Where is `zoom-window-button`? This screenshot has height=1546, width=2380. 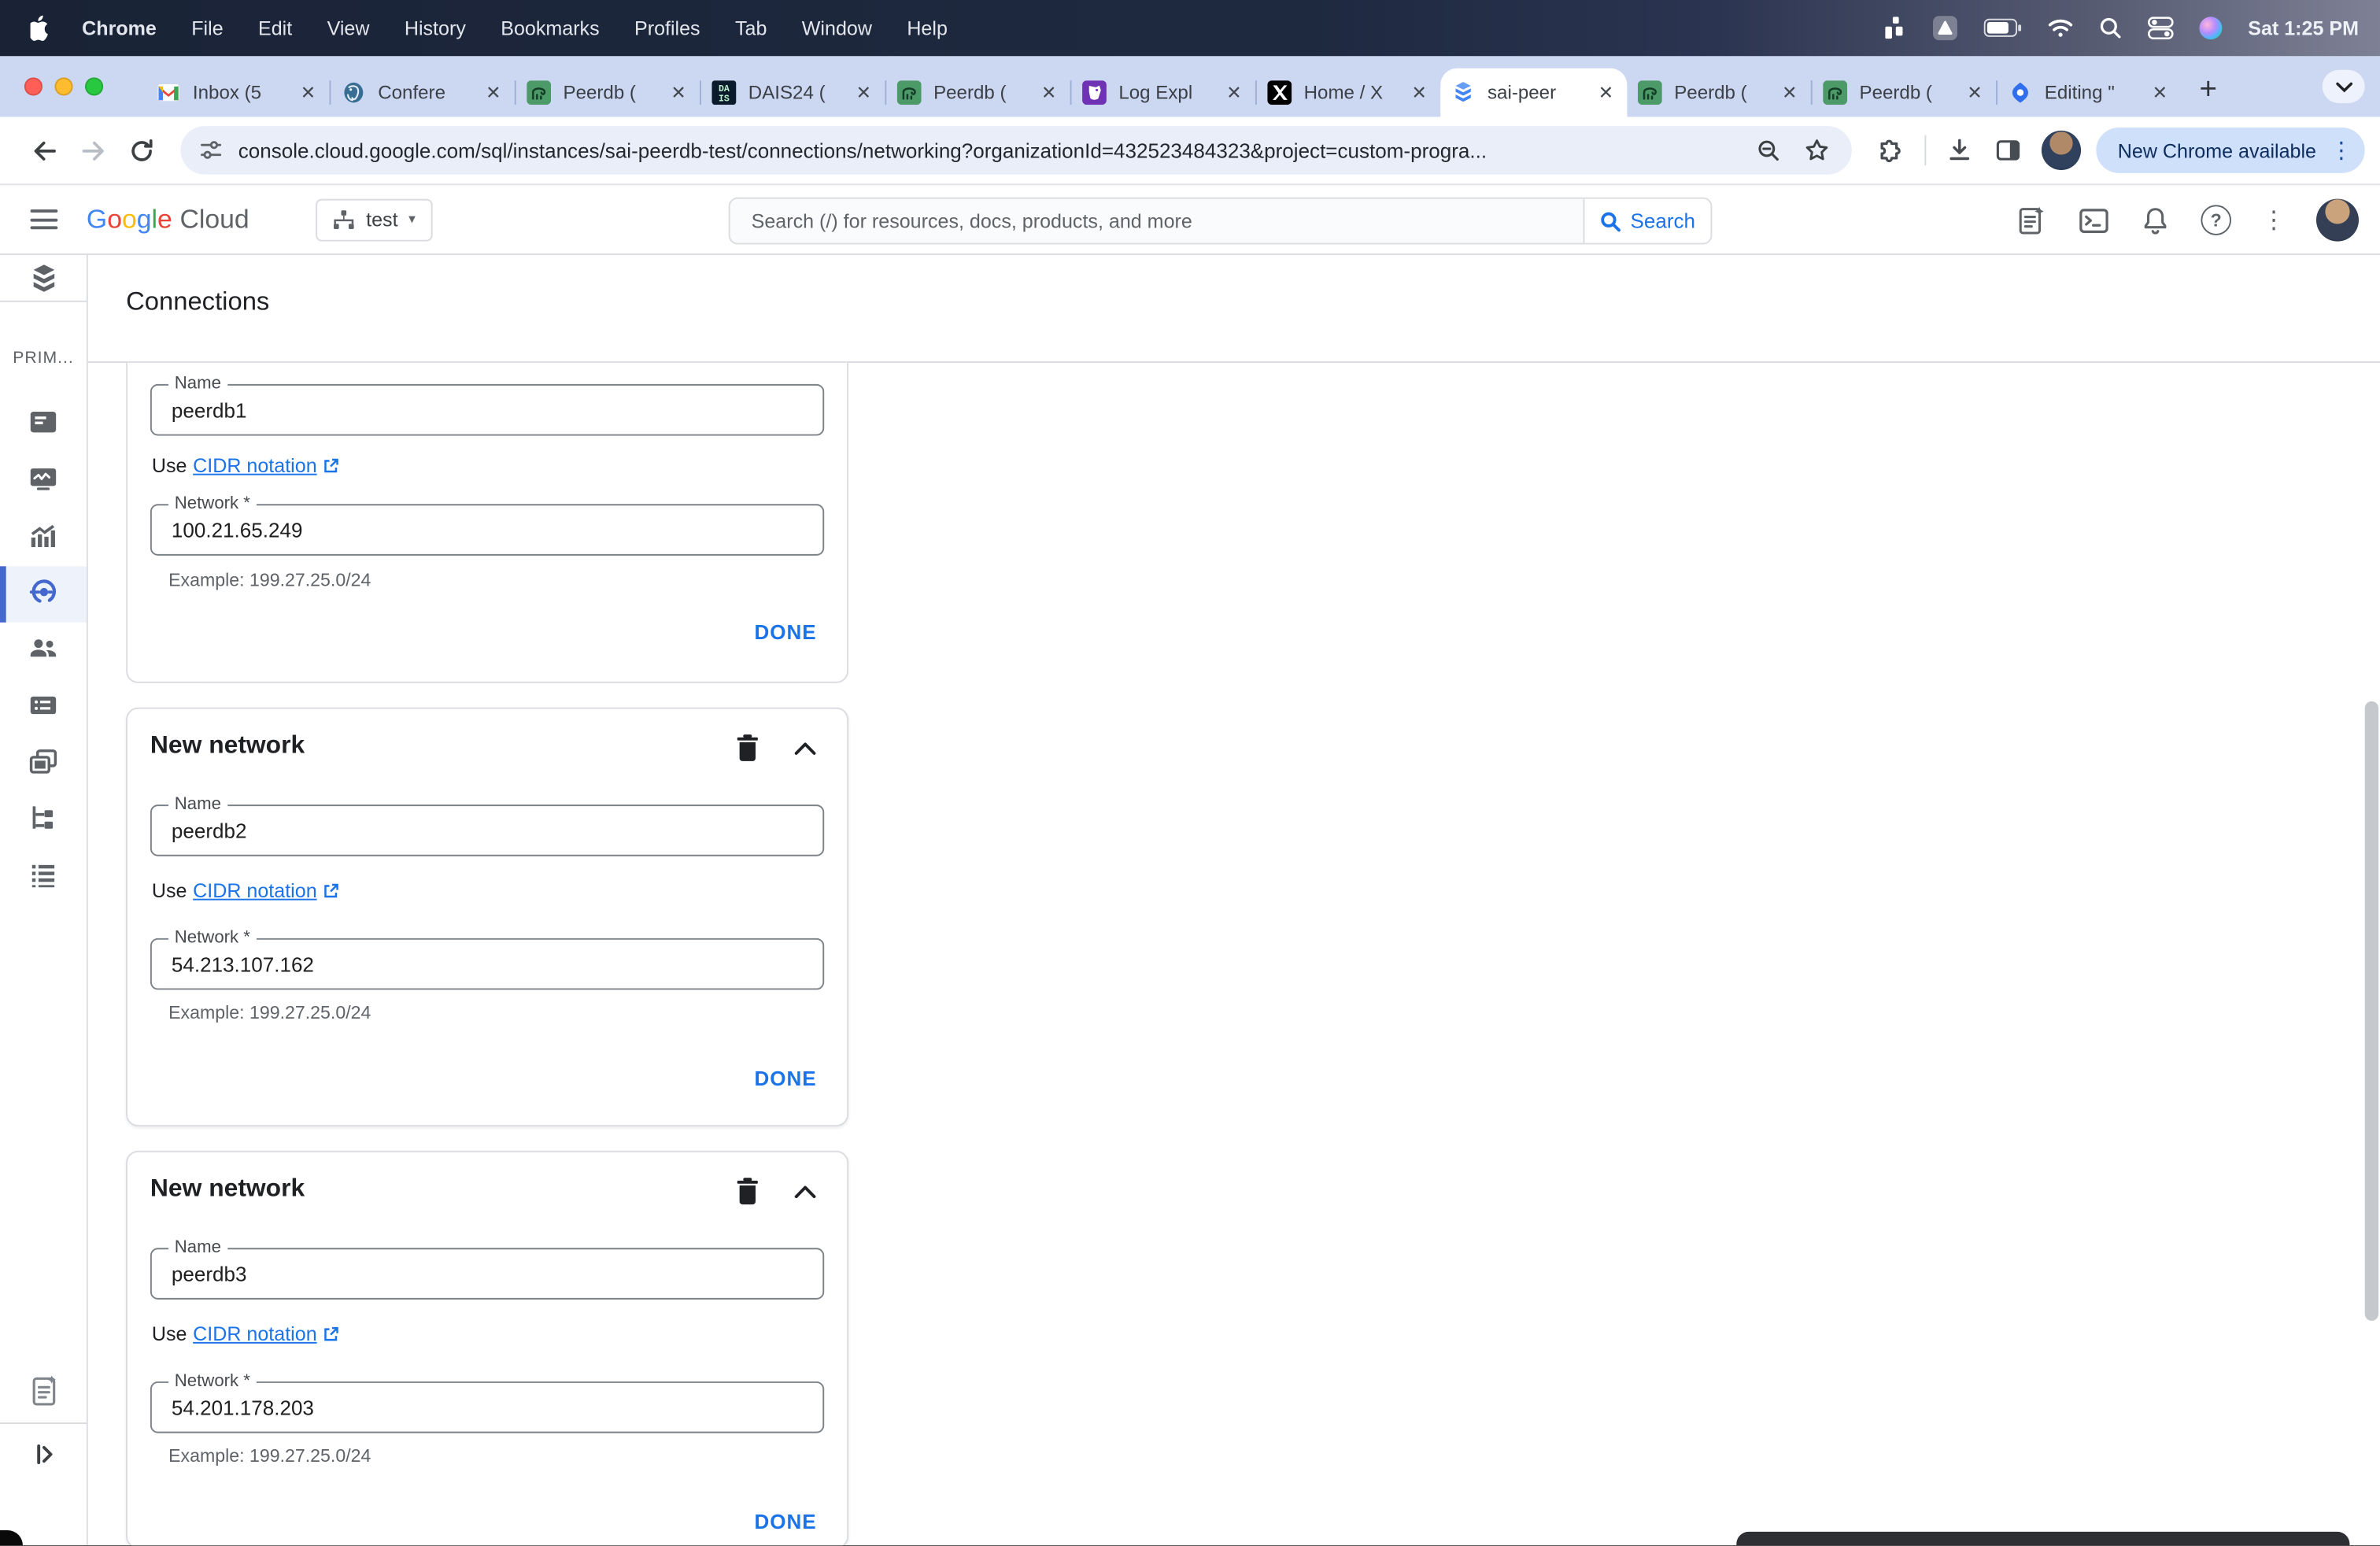 zoom-window-button is located at coordinates (94, 86).